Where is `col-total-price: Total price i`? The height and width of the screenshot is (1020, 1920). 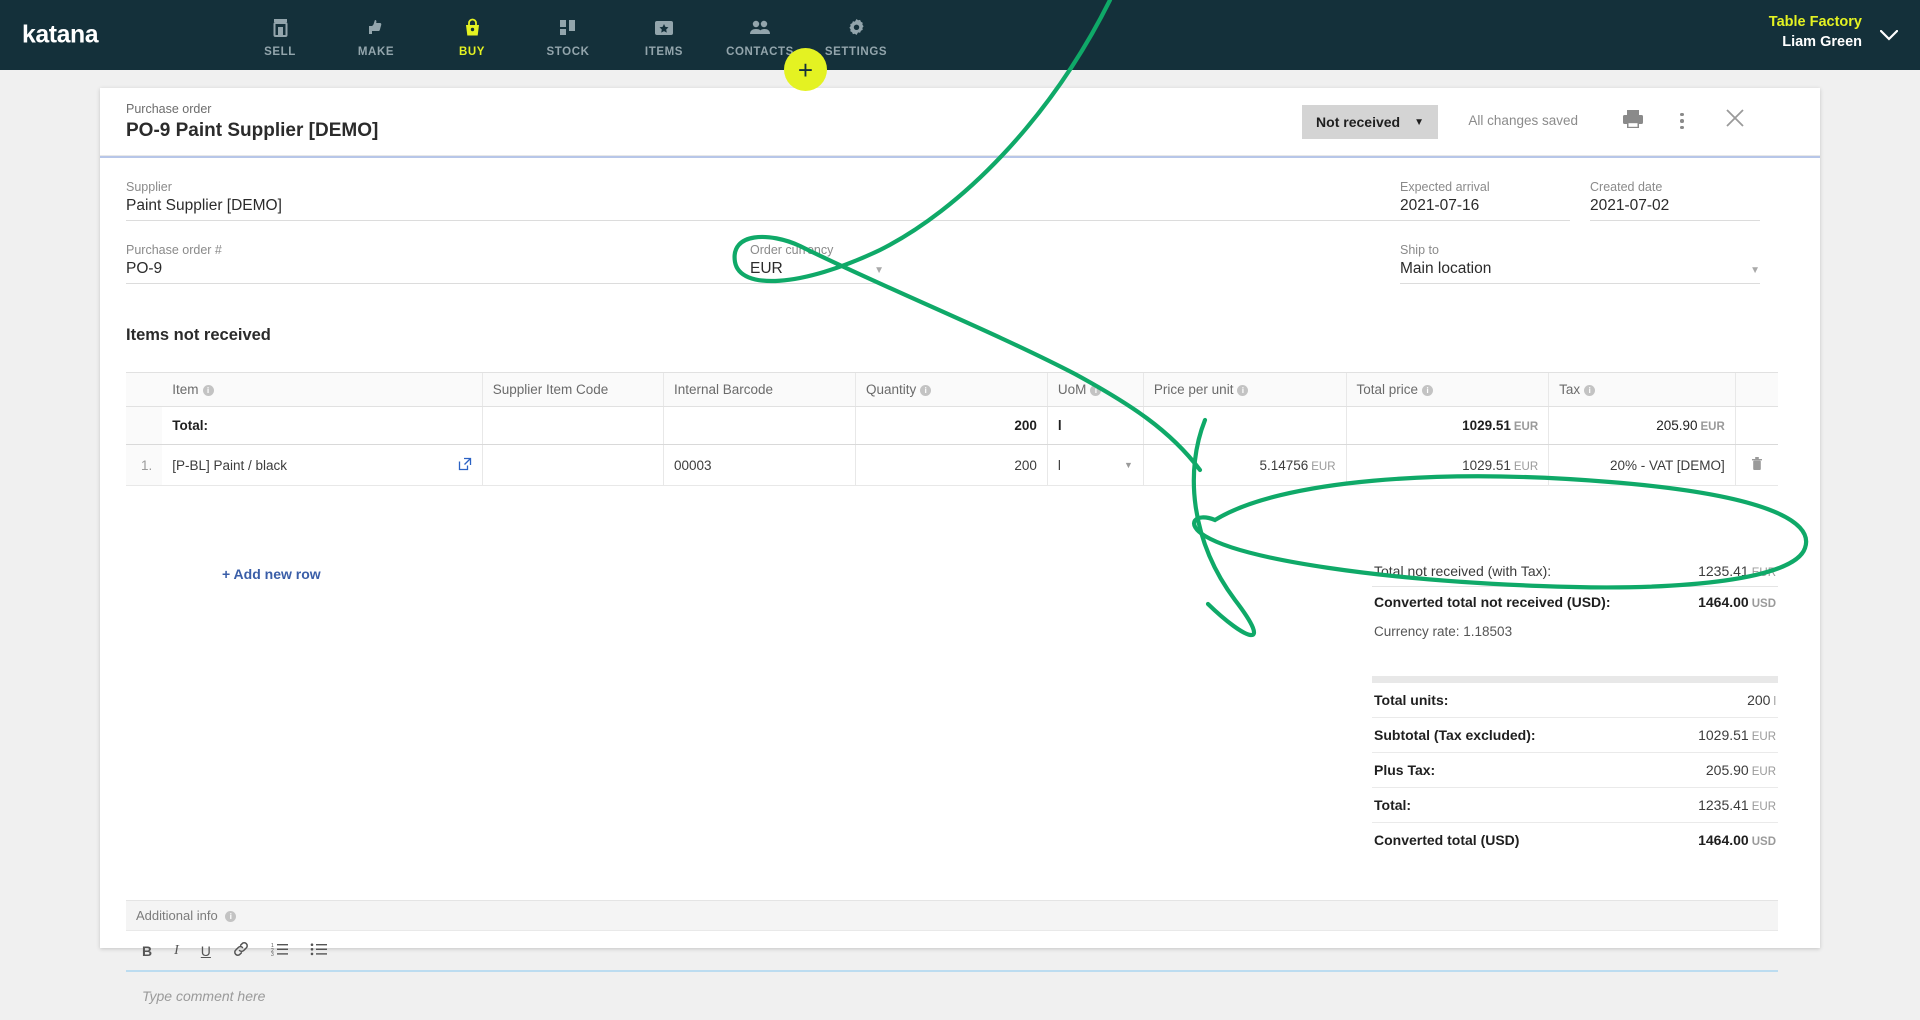
col-total-price: Total price i is located at coordinates (1447, 389).